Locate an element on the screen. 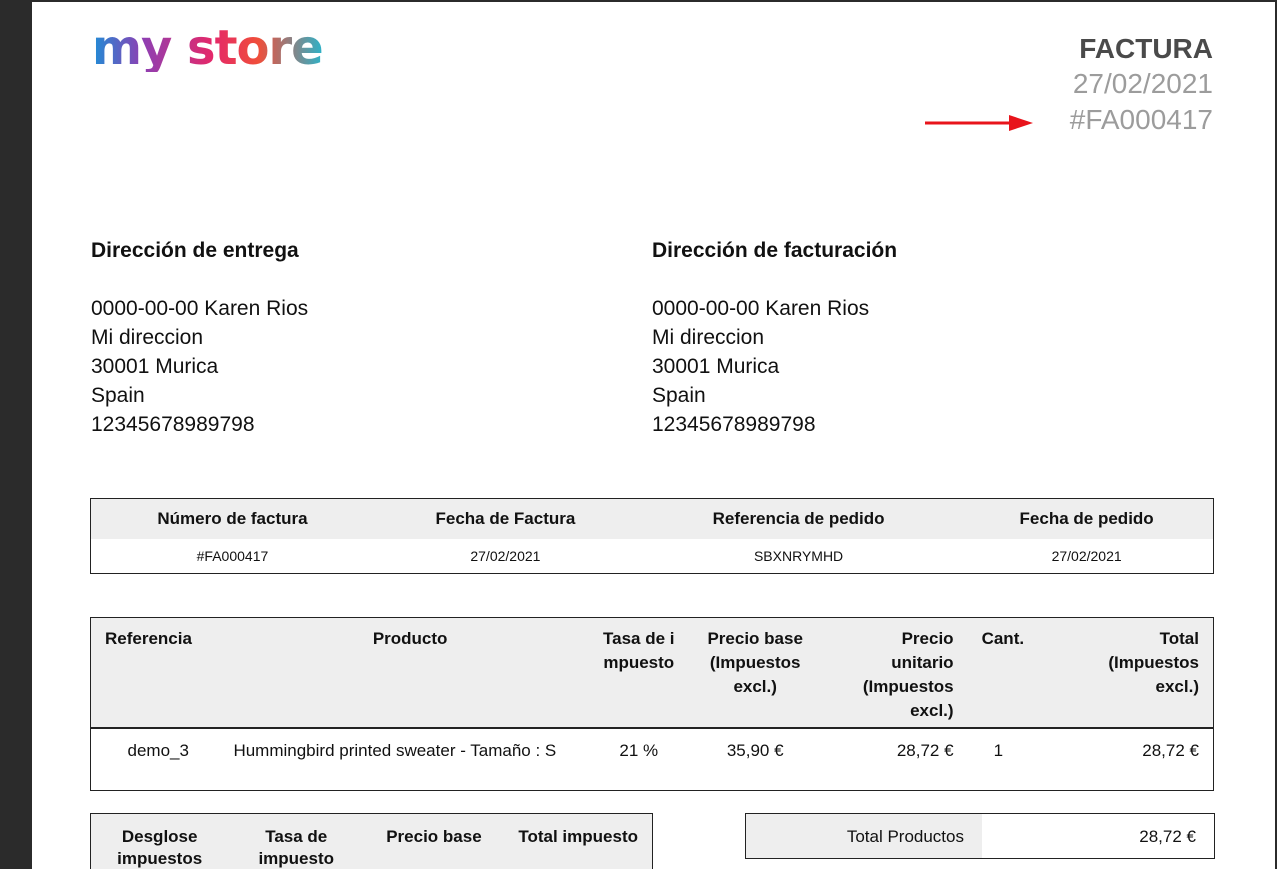  column-header-unit-price: Precio unitario (Impuestos excl.) is located at coordinates (897, 673).